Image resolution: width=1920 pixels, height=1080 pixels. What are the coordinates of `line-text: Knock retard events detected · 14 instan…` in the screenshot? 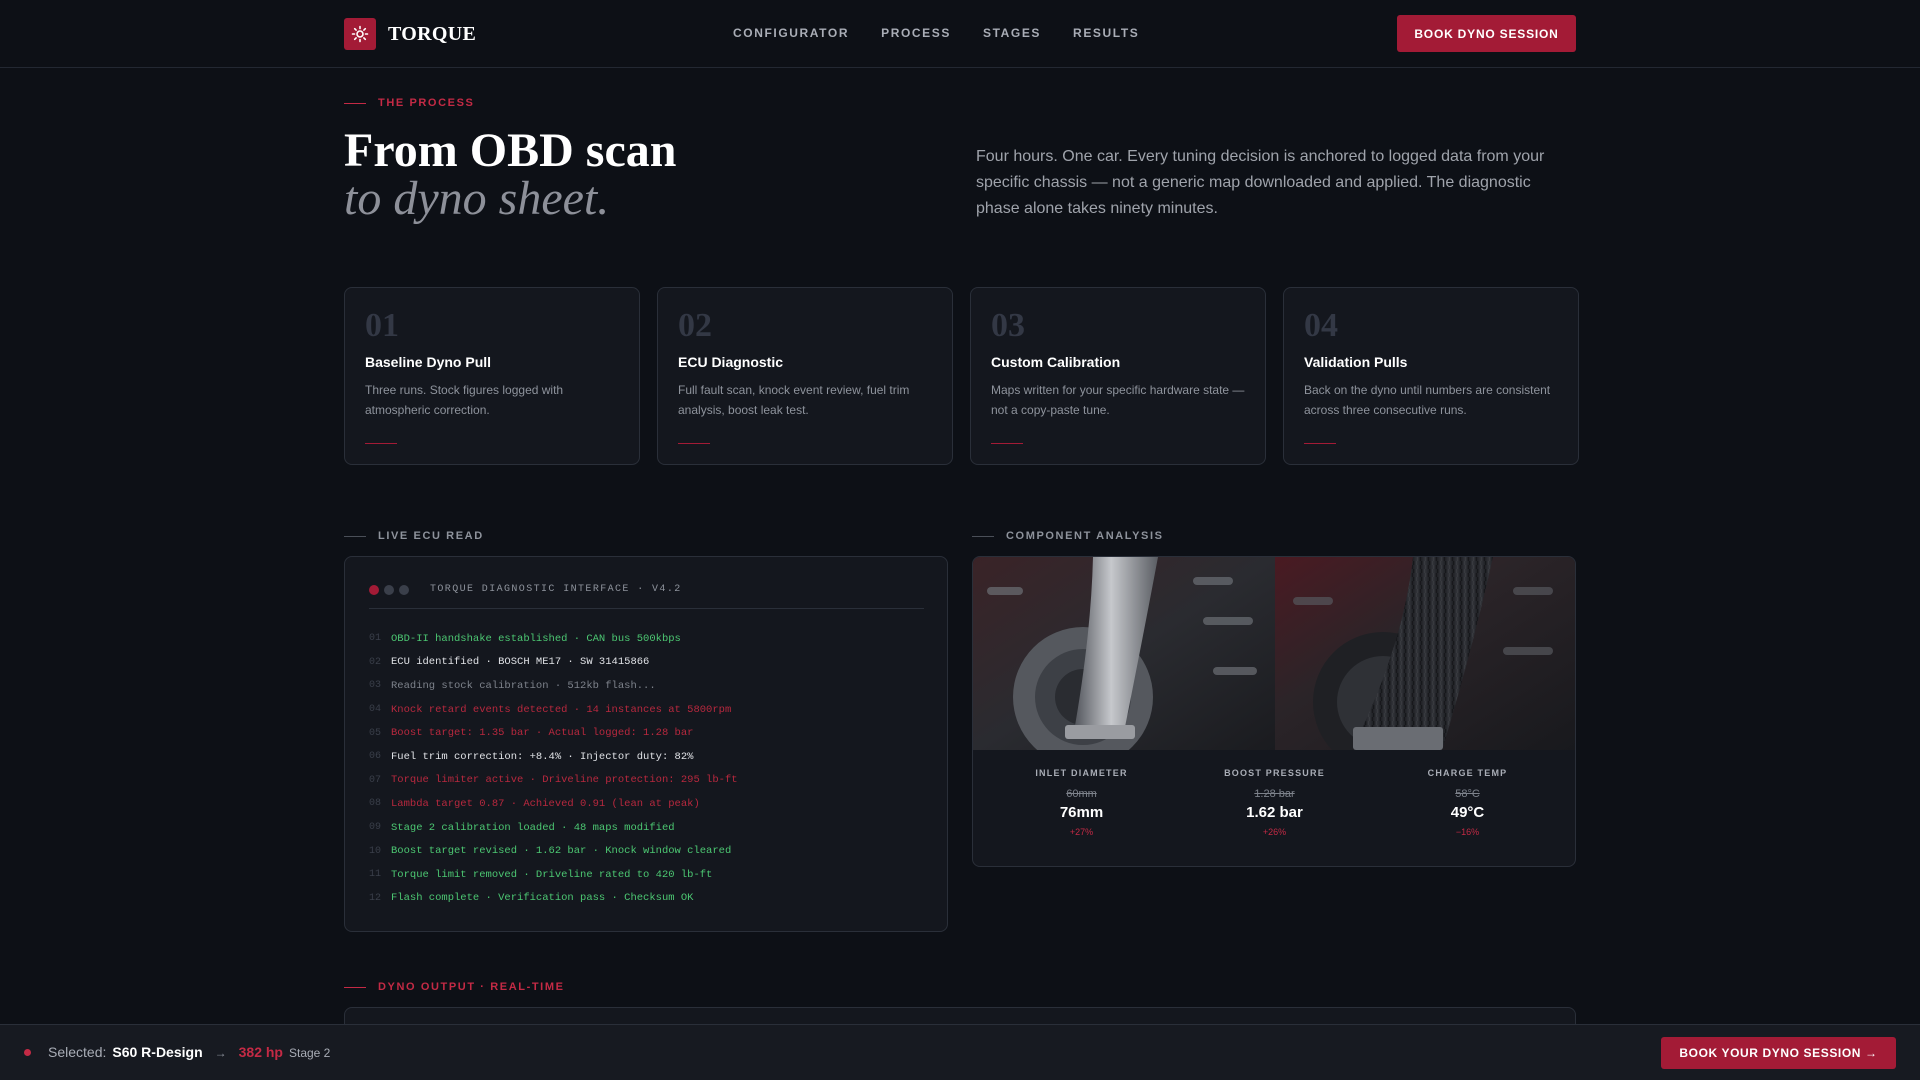 It's located at (561, 709).